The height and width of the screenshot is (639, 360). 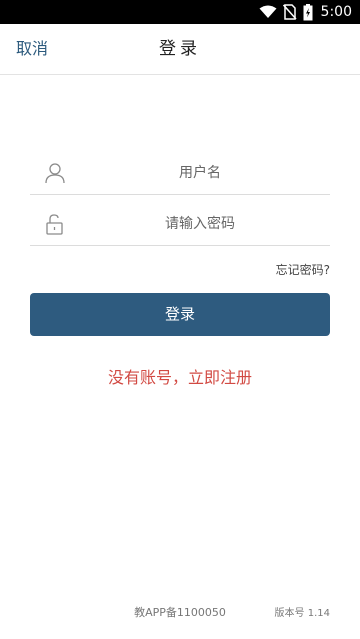 What do you see at coordinates (302, 613) in the screenshot?
I see `version-text: 版本号 1.14` at bounding box center [302, 613].